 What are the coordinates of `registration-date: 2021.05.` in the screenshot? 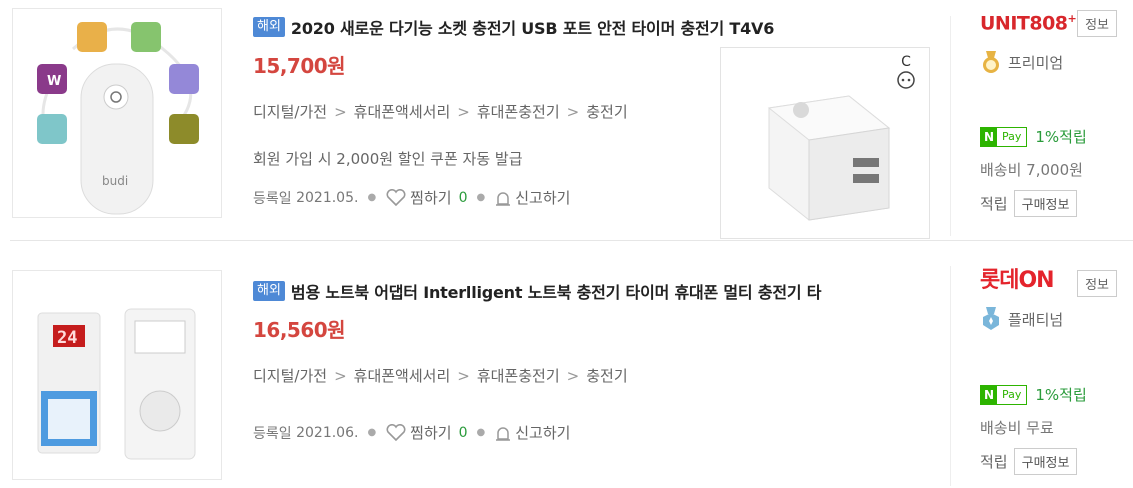 It's located at (327, 197).